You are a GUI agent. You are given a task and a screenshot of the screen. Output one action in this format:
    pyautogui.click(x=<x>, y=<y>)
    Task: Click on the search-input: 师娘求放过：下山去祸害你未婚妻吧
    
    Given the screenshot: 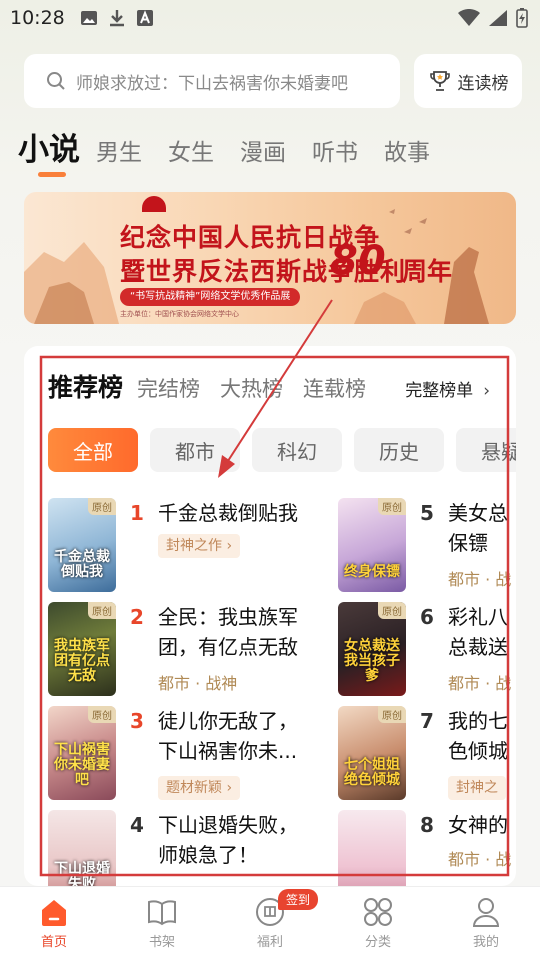 What is the action you would take?
    pyautogui.click(x=212, y=81)
    